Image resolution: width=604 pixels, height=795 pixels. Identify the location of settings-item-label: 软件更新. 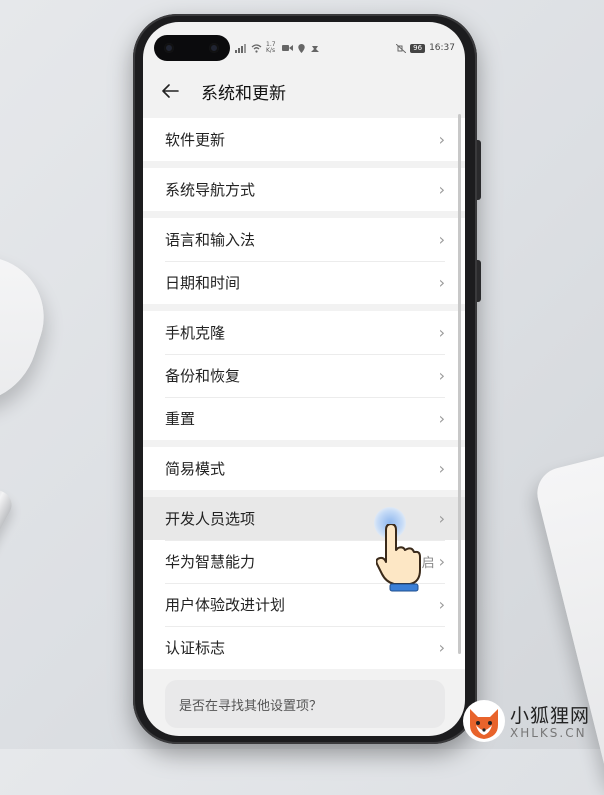
(195, 140).